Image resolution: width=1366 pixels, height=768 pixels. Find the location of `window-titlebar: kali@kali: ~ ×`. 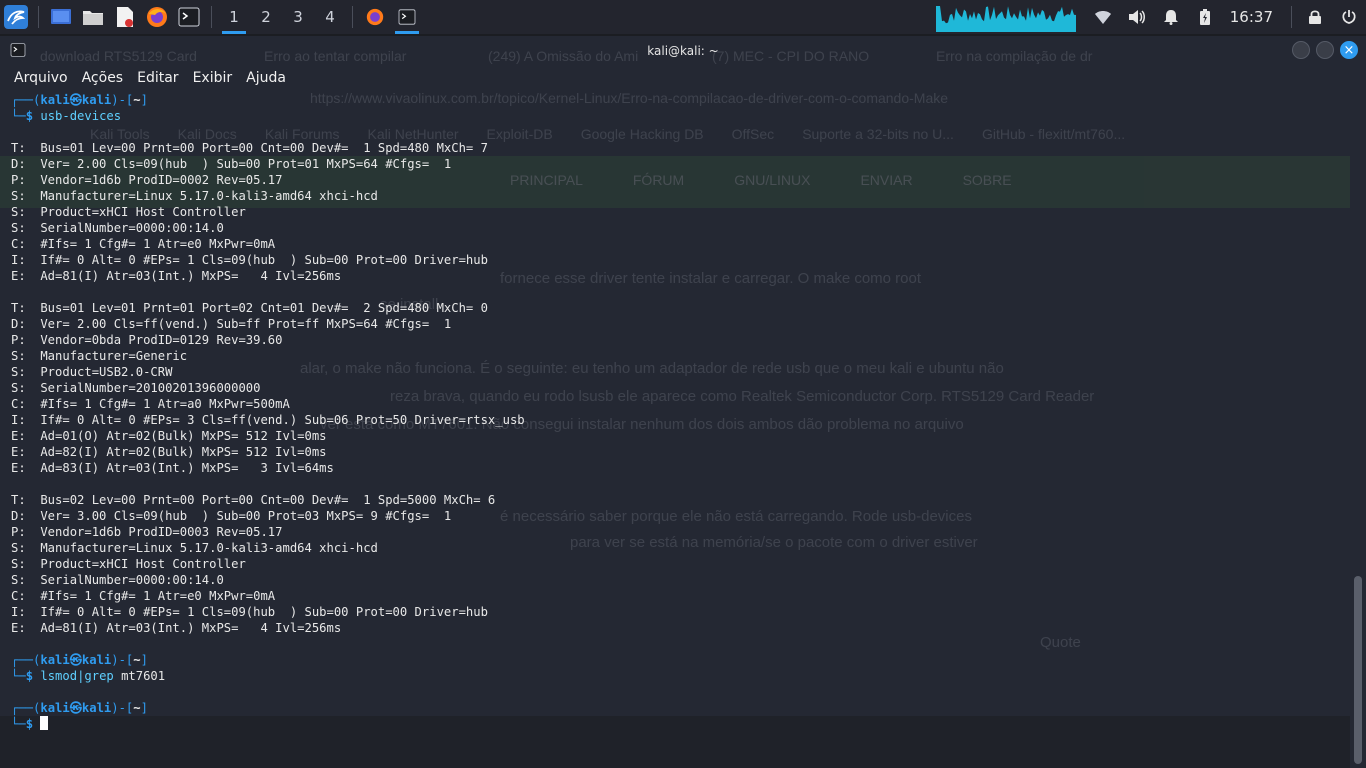

window-titlebar: kali@kali: ~ × is located at coordinates (683, 51).